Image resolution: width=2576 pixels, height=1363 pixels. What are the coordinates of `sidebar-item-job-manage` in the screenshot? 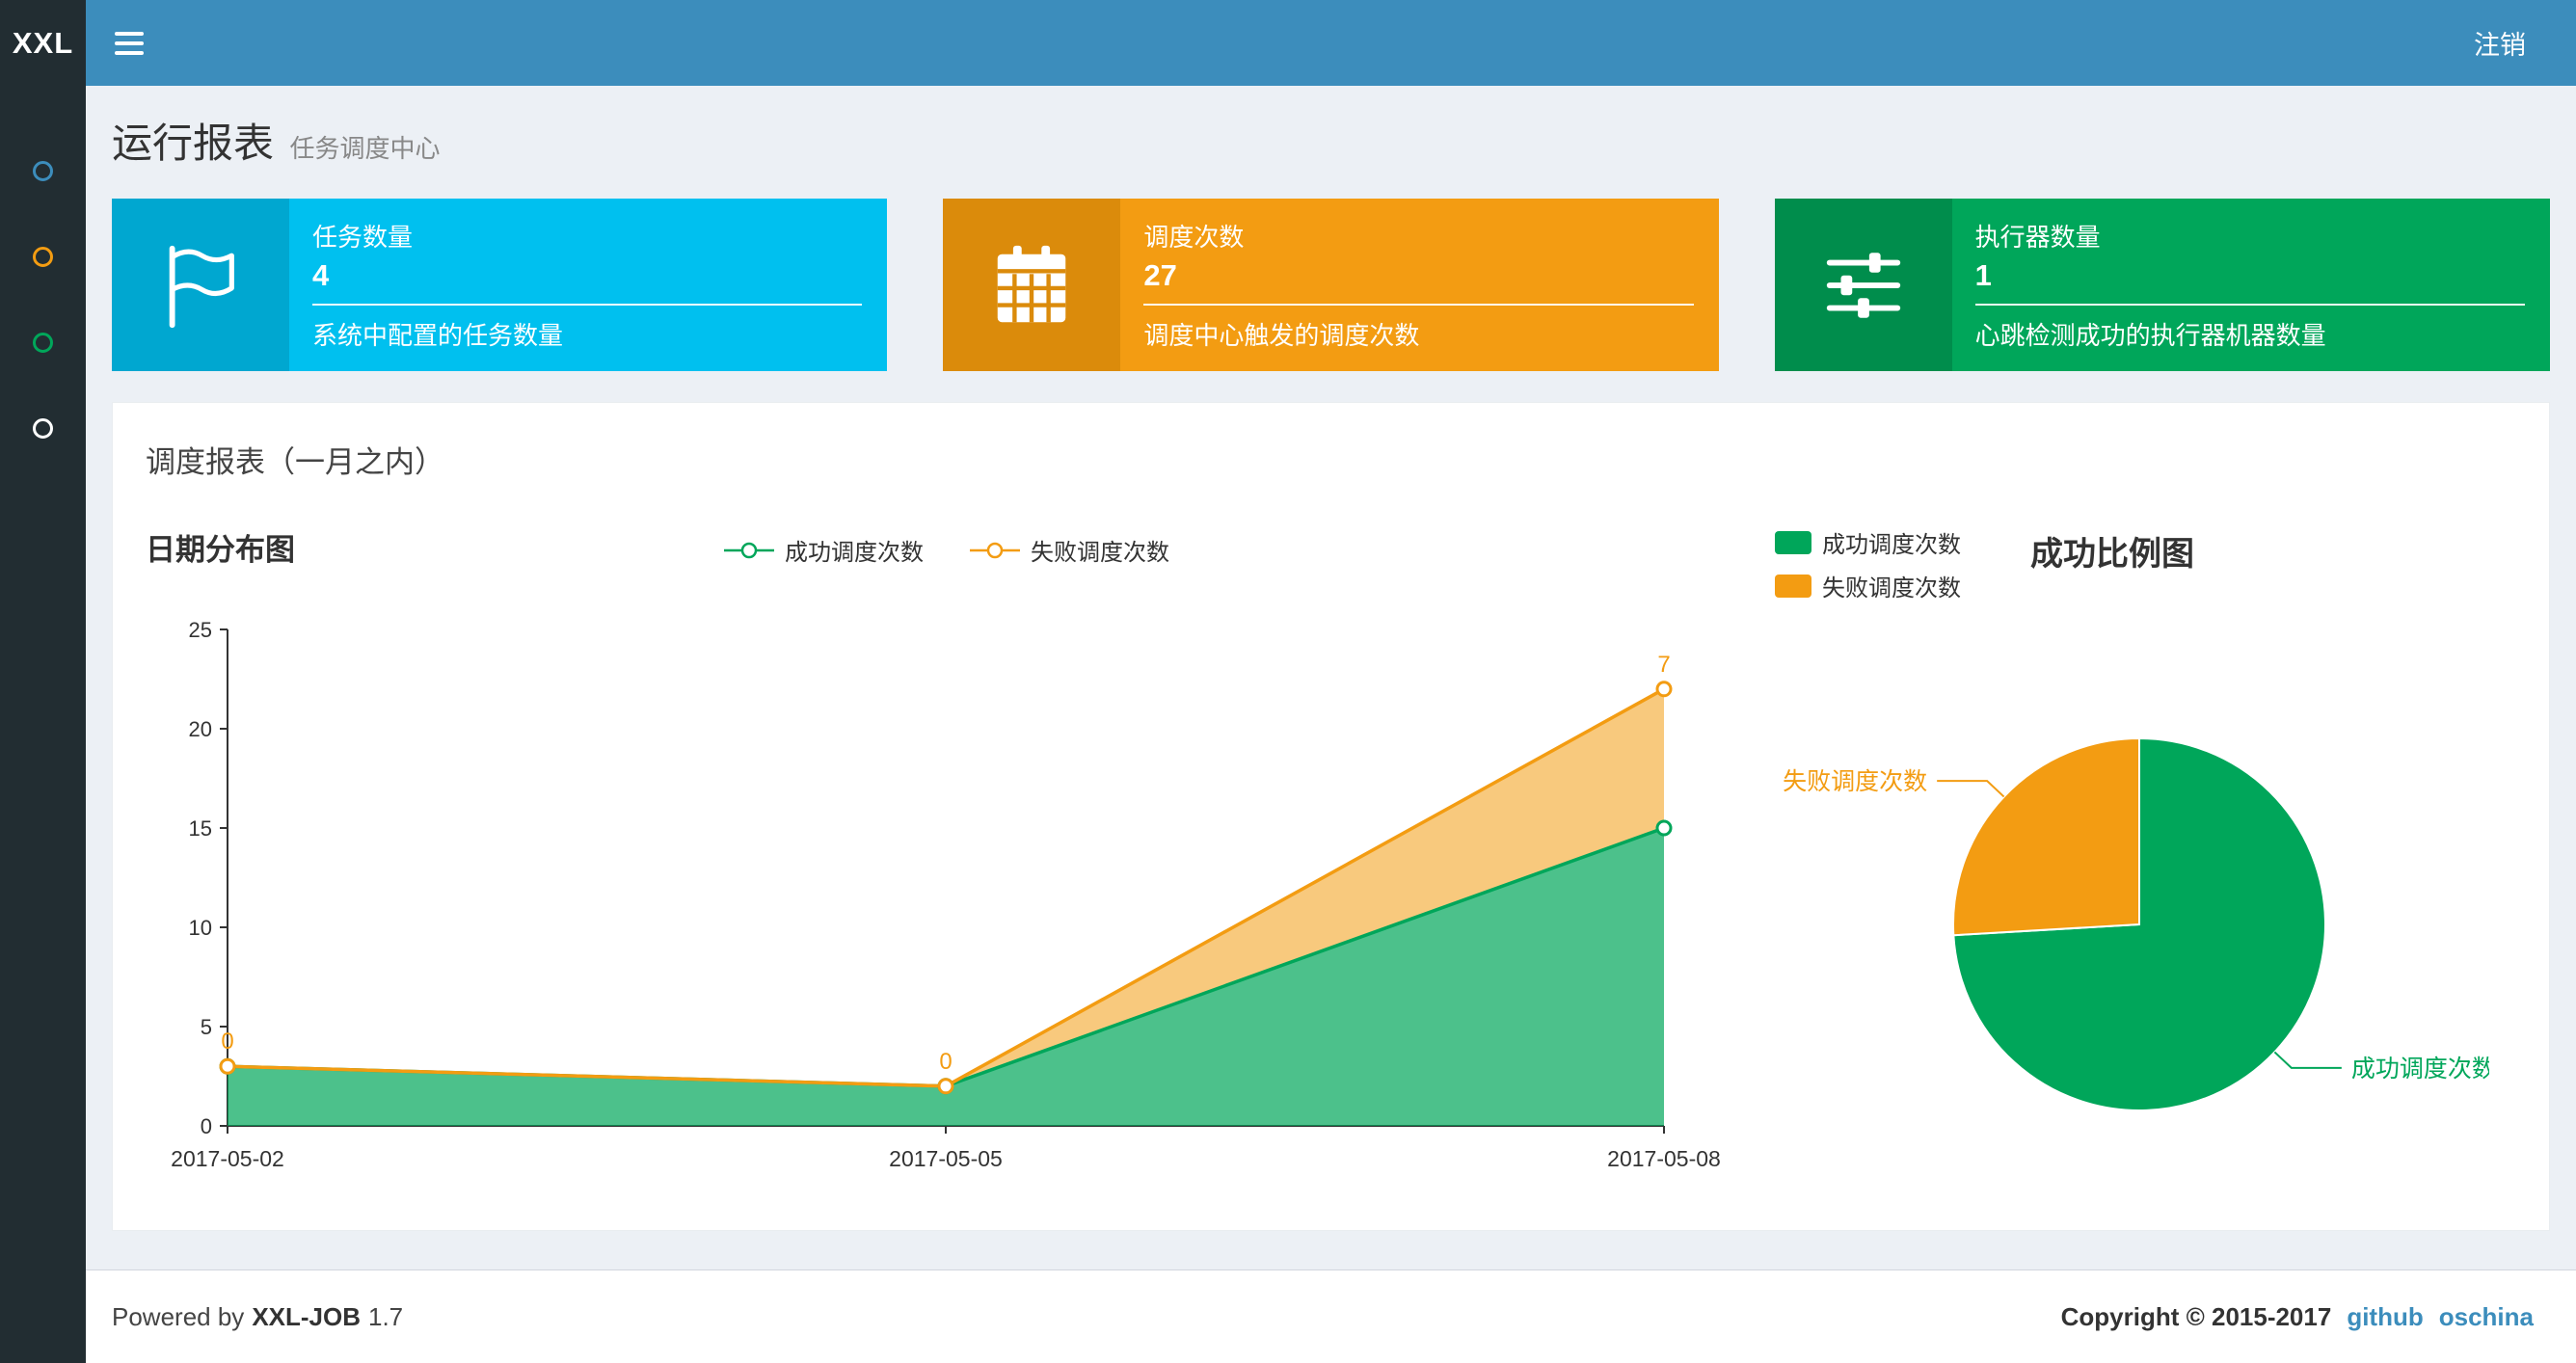 It's located at (43, 257).